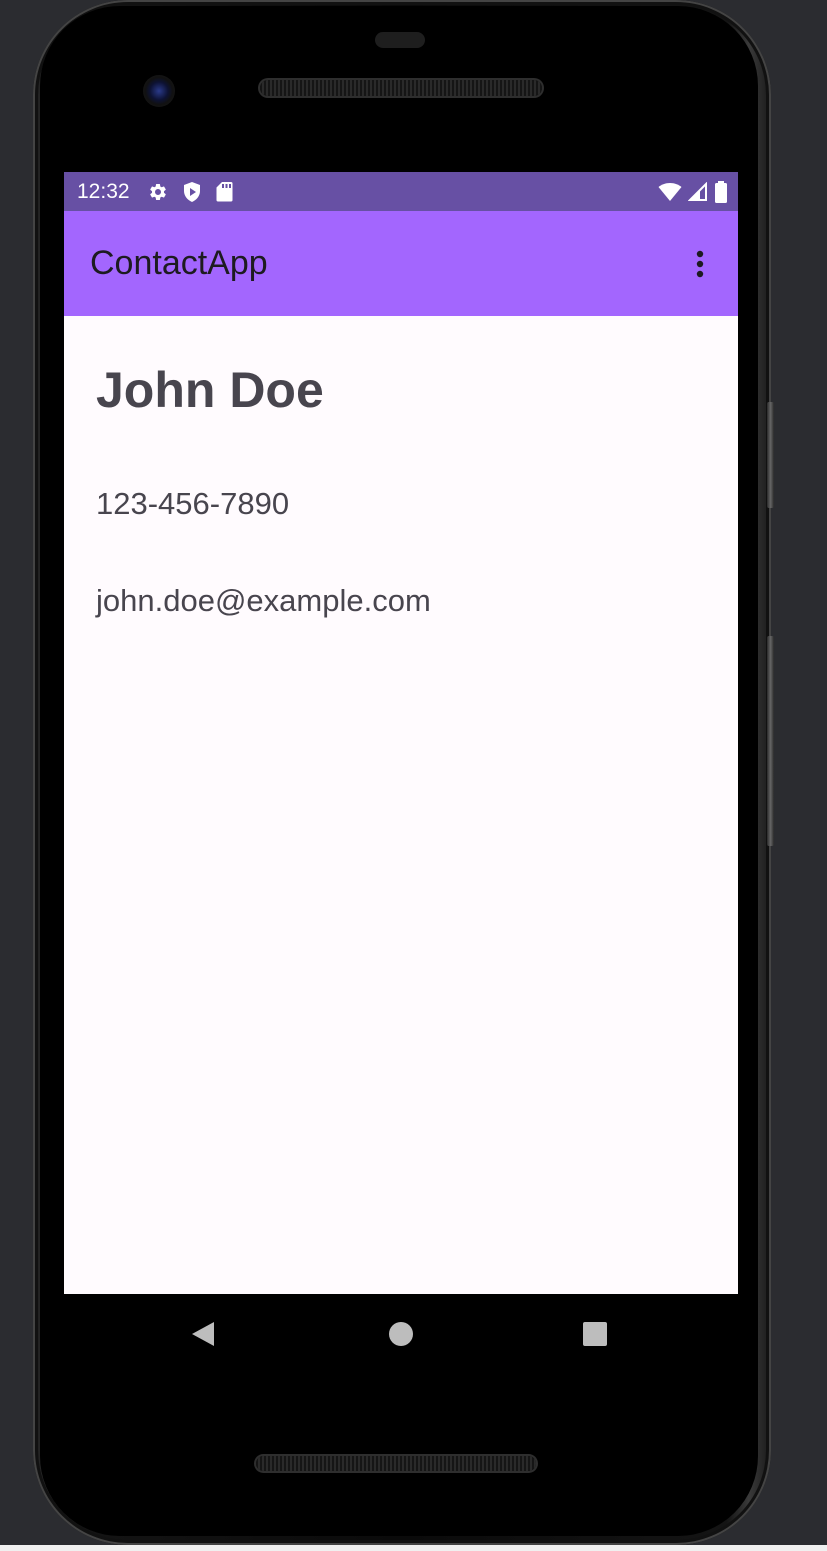  What do you see at coordinates (401, 263) in the screenshot?
I see `app-bar: ContactApp` at bounding box center [401, 263].